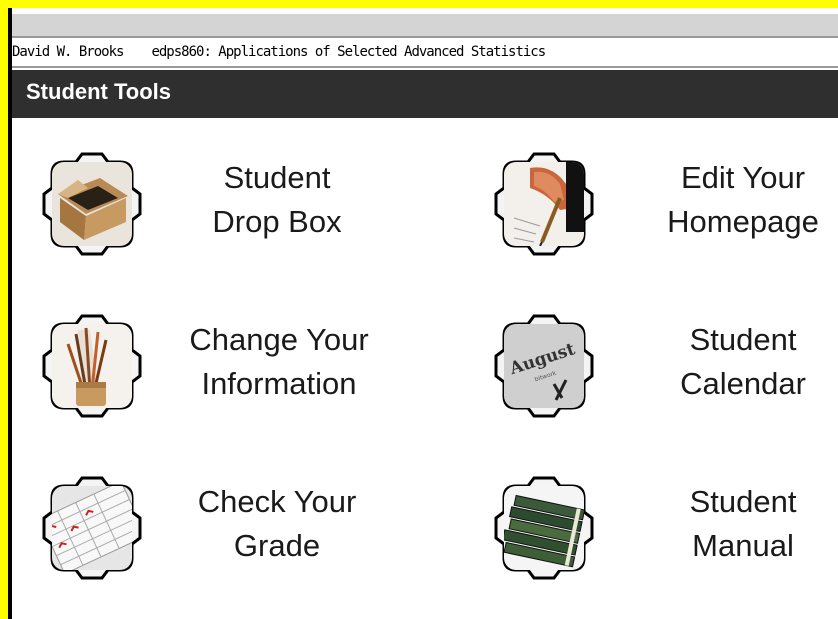 This screenshot has height=619, width=838. I want to click on outer-frame-top, so click(419, 4).